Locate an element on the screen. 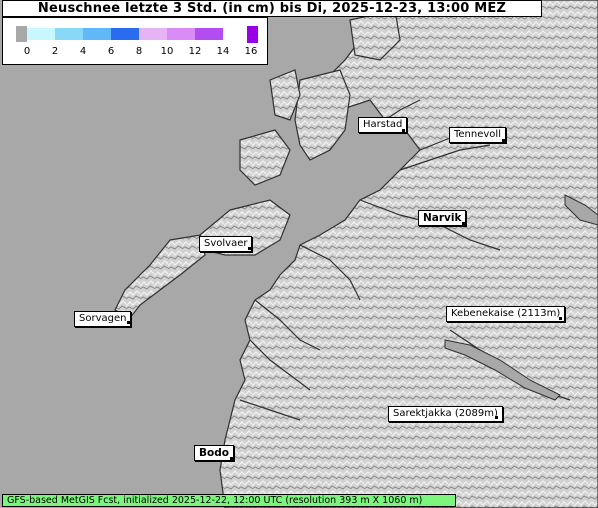  place-label-svolvaer: Svolvaer is located at coordinates (226, 244).